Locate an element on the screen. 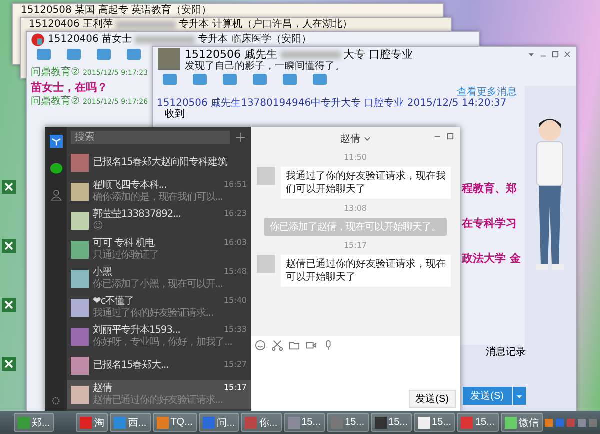 Image resolution: width=600 pixels, height=434 pixels. message-time: 16:23 is located at coordinates (235, 214).